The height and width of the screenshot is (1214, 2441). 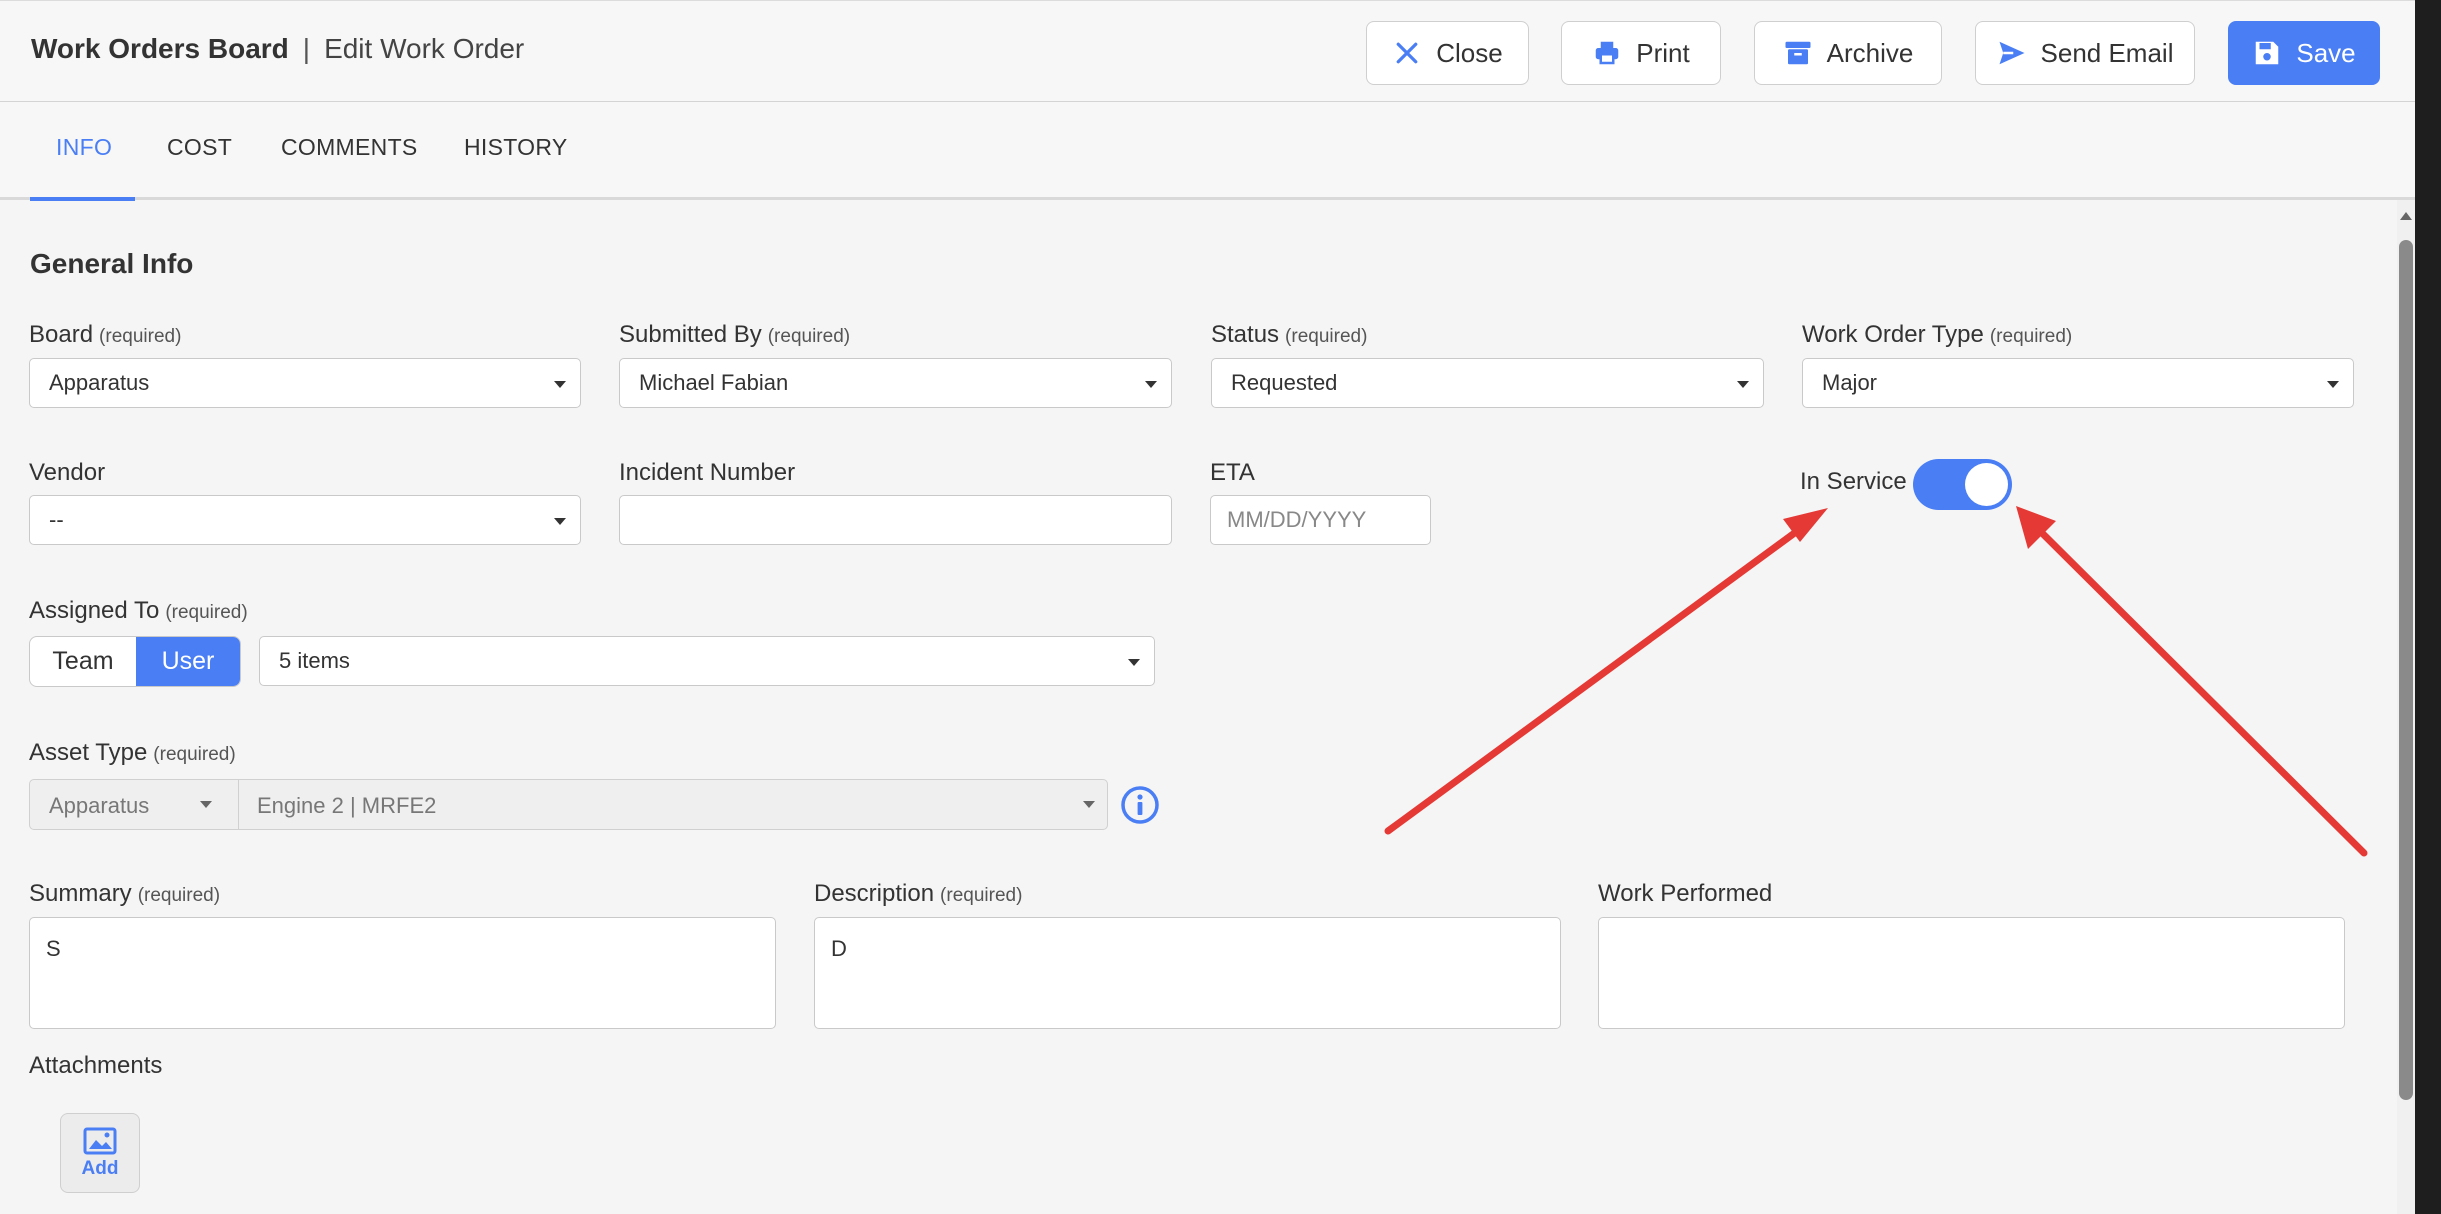 I want to click on tab-cost: COST, so click(x=199, y=147).